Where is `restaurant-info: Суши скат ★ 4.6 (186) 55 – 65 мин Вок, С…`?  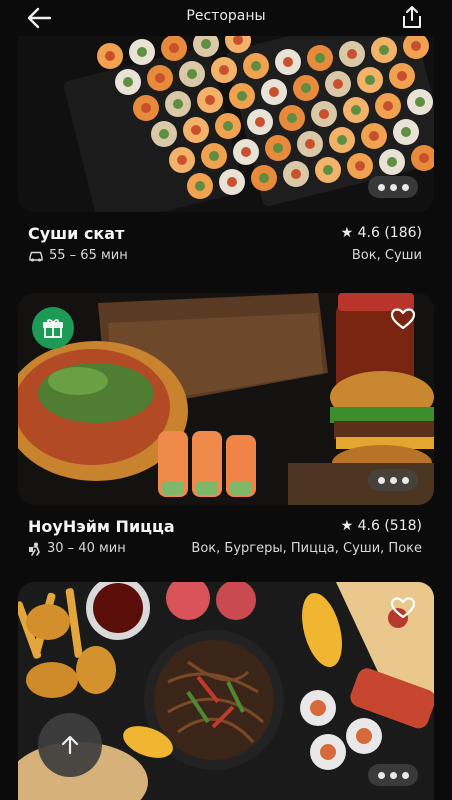
restaurant-info: Суши скат ★ 4.6 (186) 55 – 65 мин Вок, С… is located at coordinates (226, 238).